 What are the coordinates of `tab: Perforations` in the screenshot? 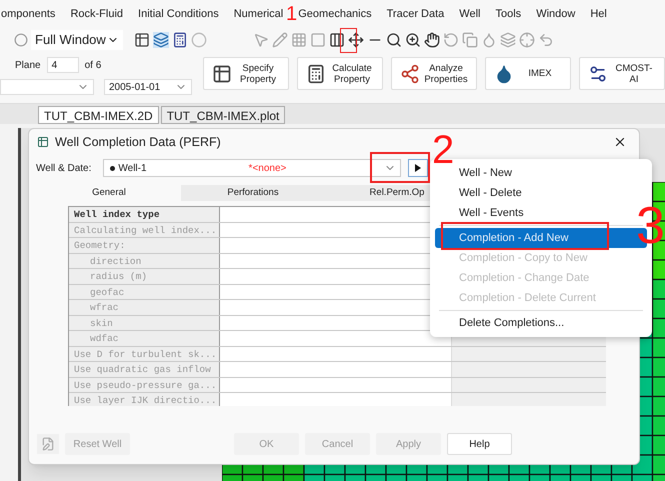 It's located at (253, 193).